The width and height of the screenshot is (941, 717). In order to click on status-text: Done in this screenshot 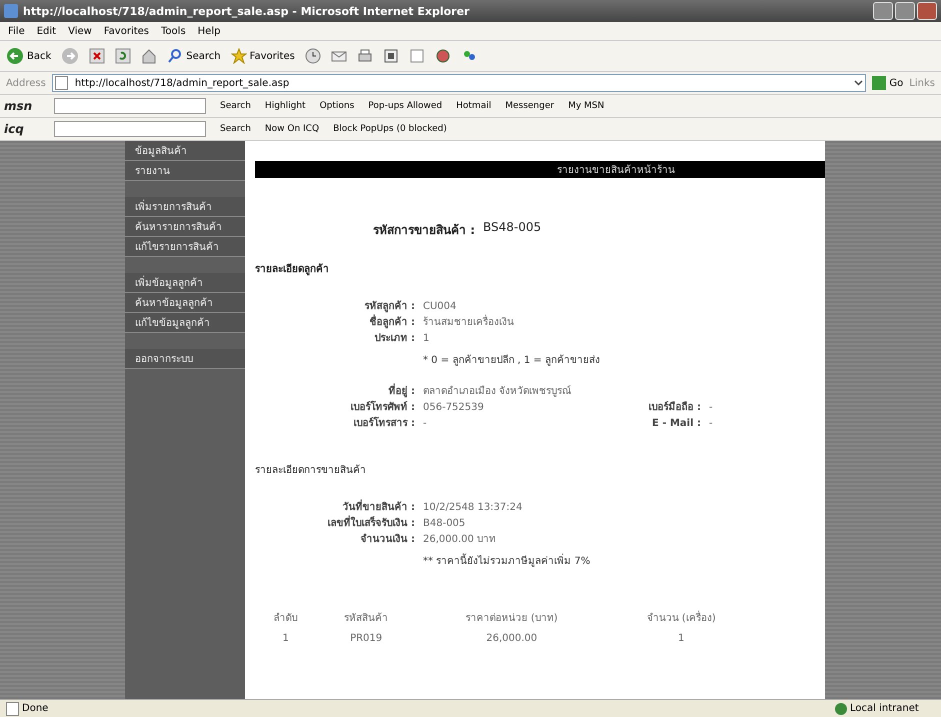, I will do `click(27, 709)`.